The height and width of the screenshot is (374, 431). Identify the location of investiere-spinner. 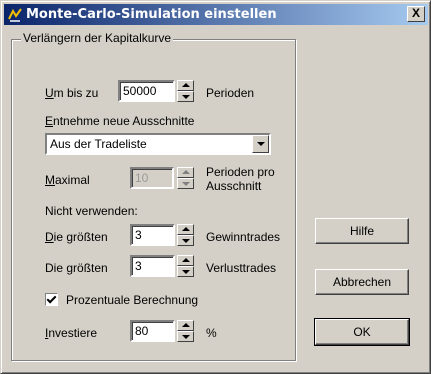
(185, 331).